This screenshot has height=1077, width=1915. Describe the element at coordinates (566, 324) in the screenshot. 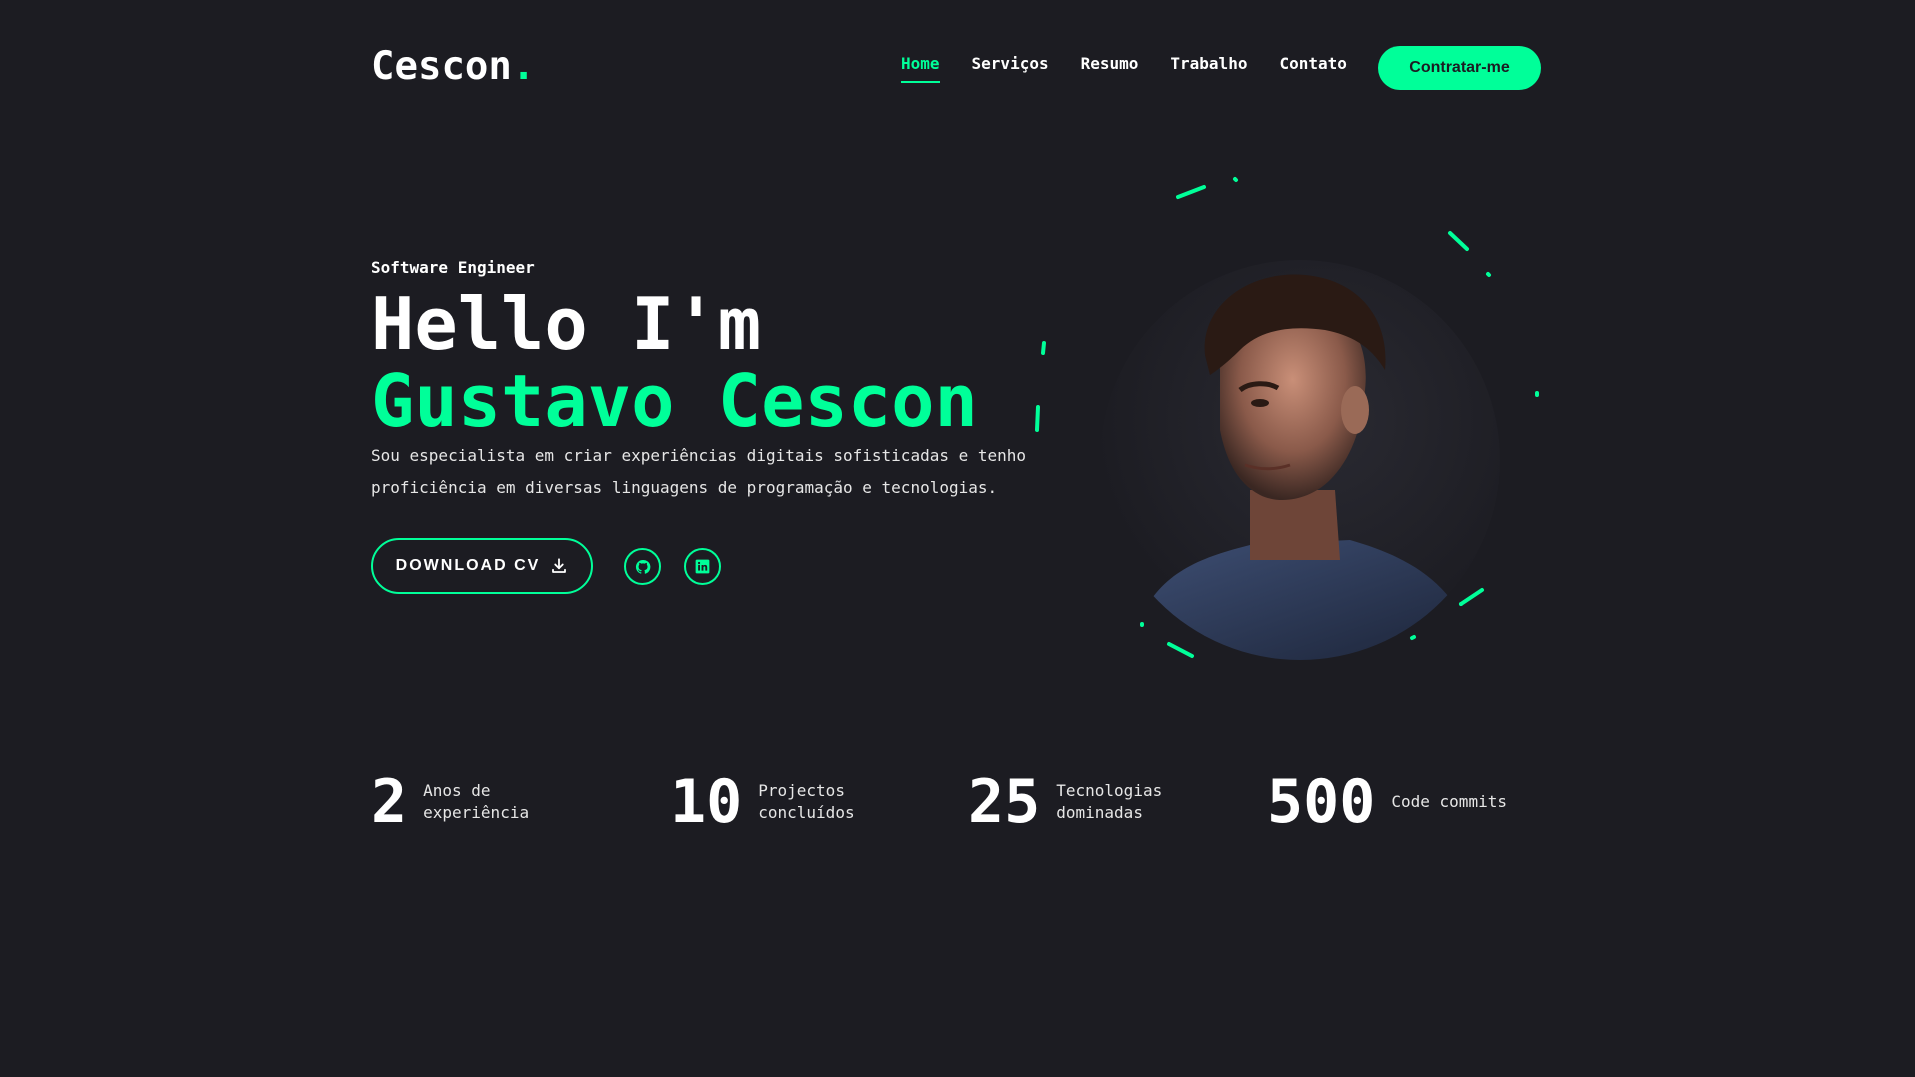

I see `hero-greeting: Hello I'm` at that location.